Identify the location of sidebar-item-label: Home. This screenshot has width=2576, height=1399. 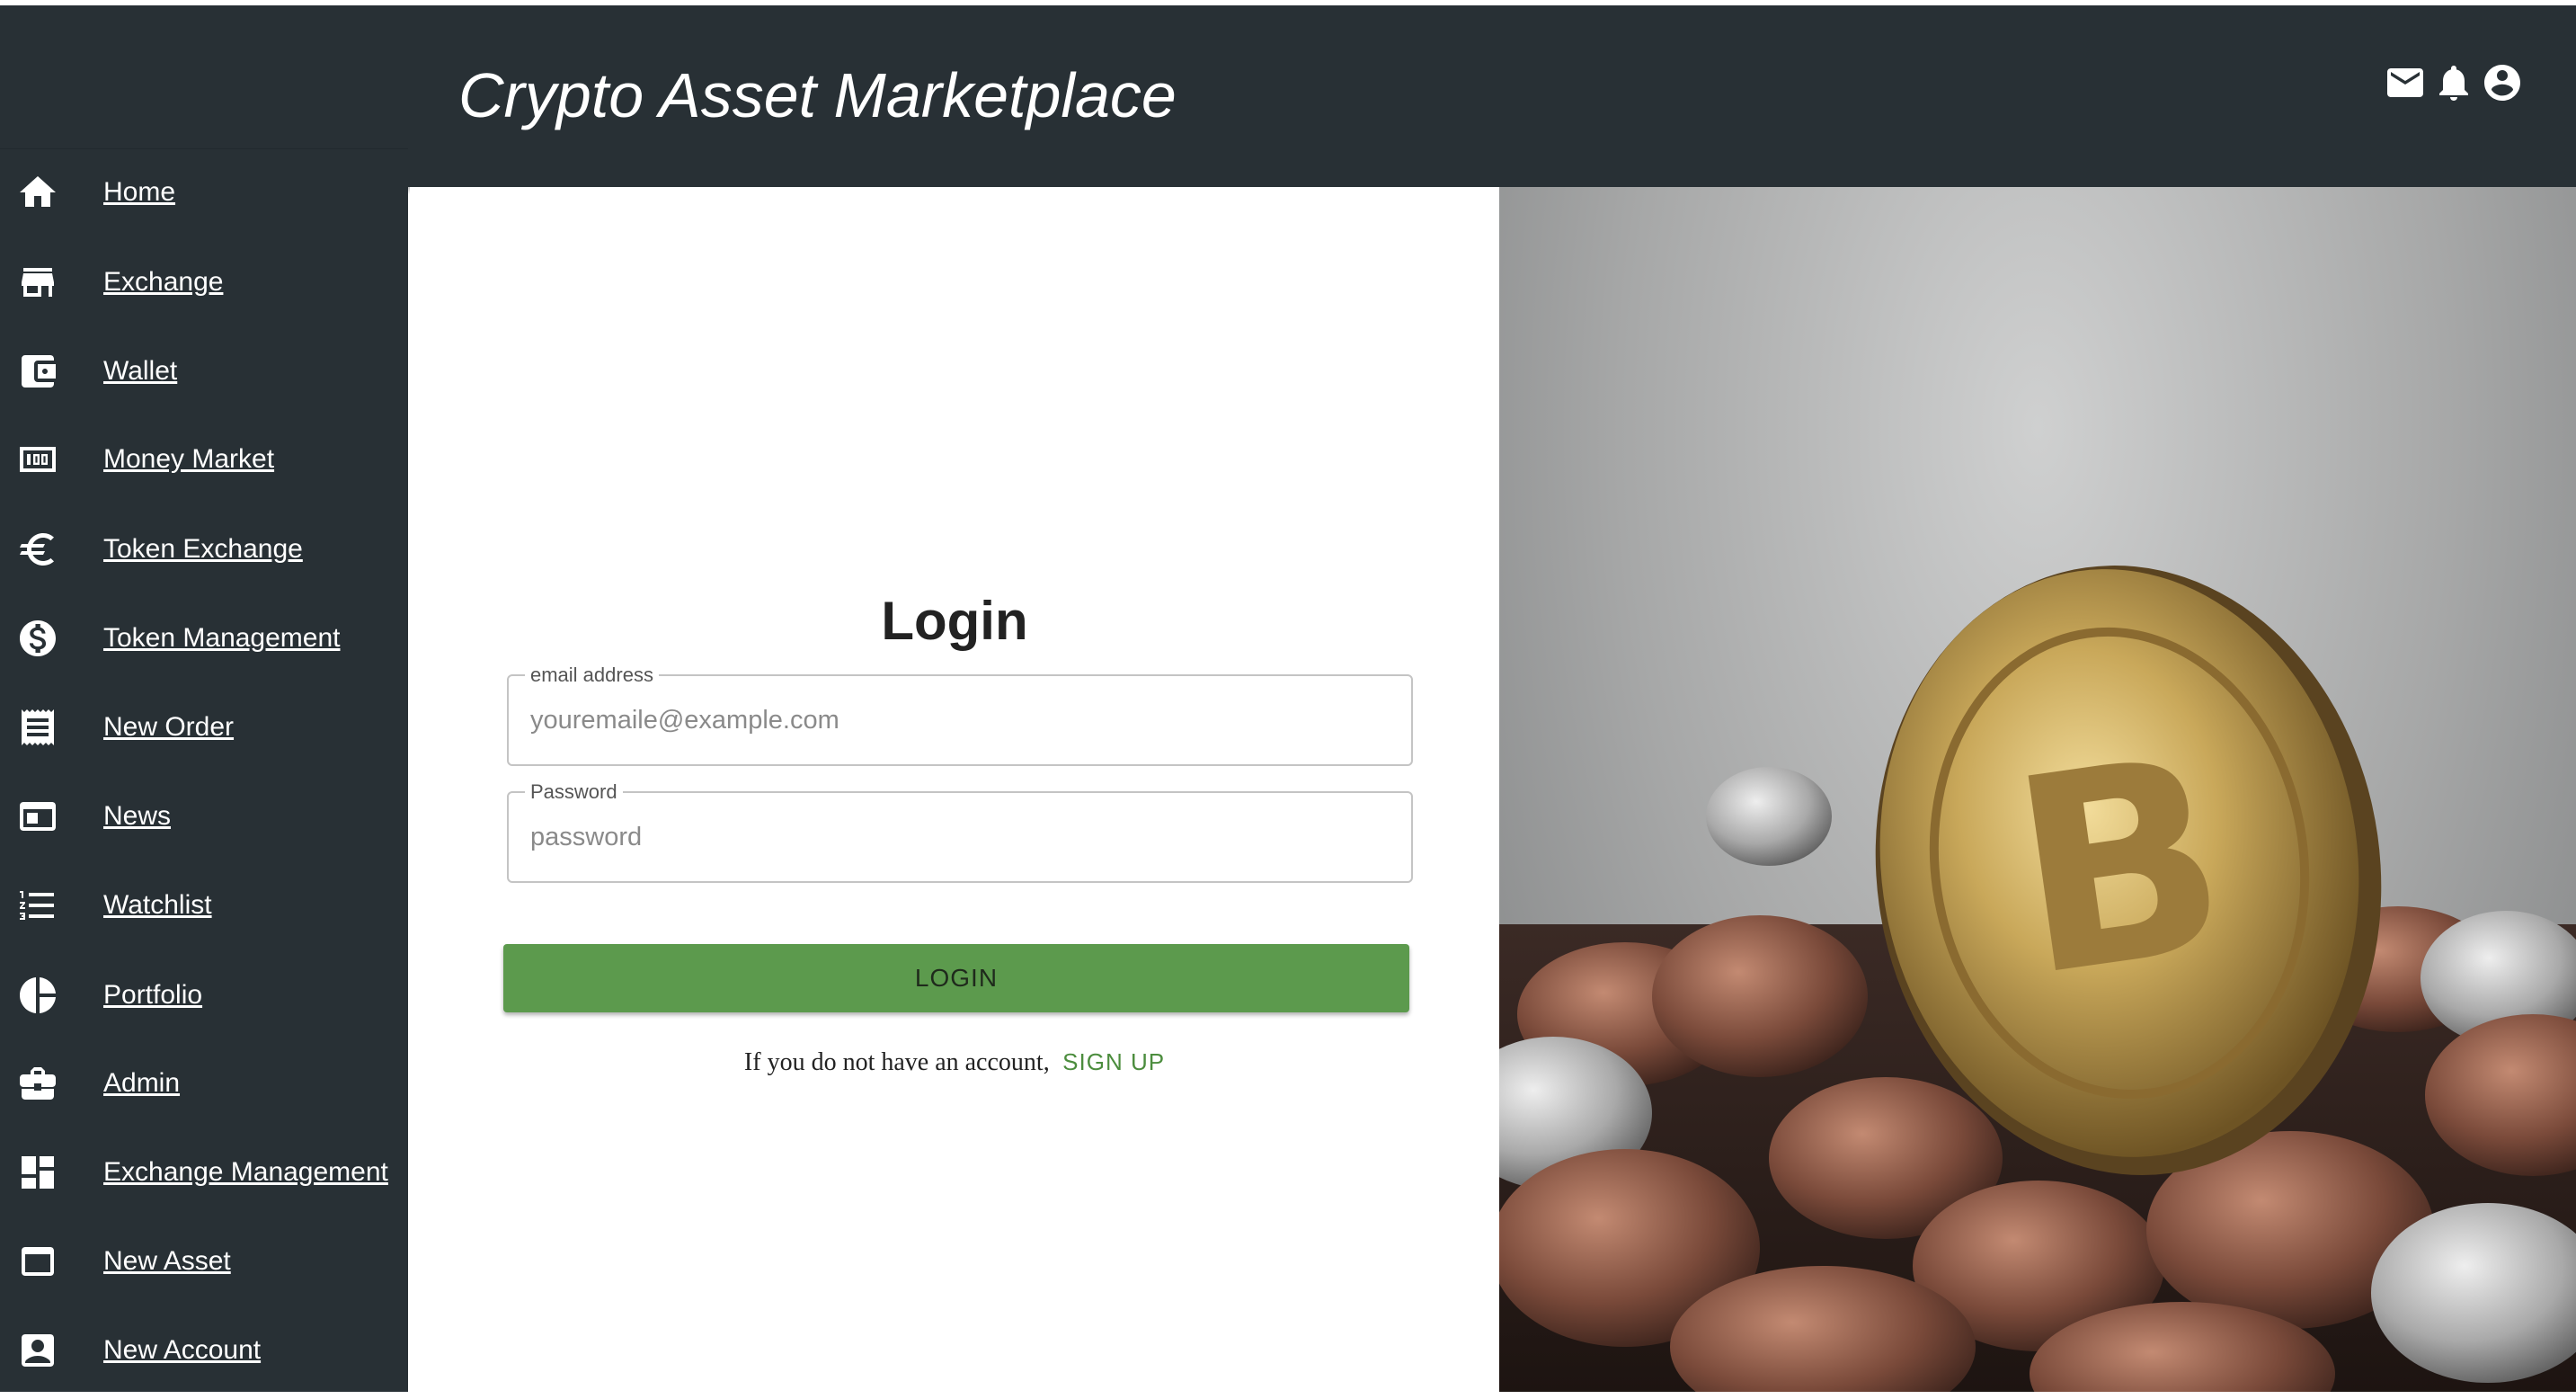
(139, 192).